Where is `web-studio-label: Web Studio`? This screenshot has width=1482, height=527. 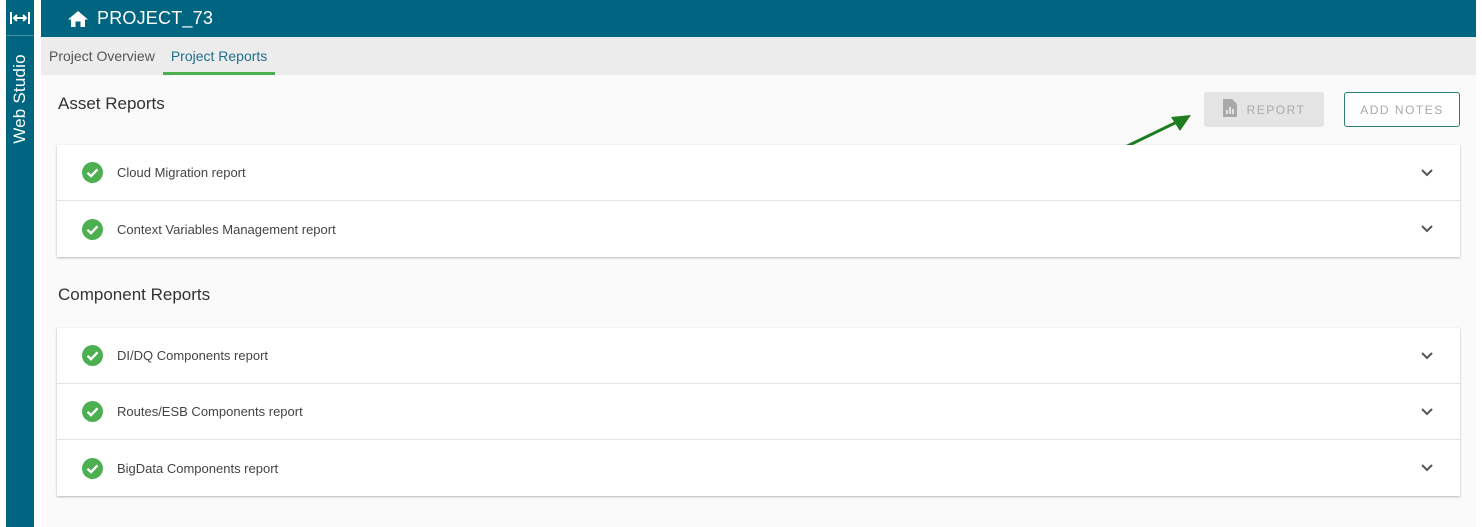
web-studio-label: Web Studio is located at coordinates (20, 99).